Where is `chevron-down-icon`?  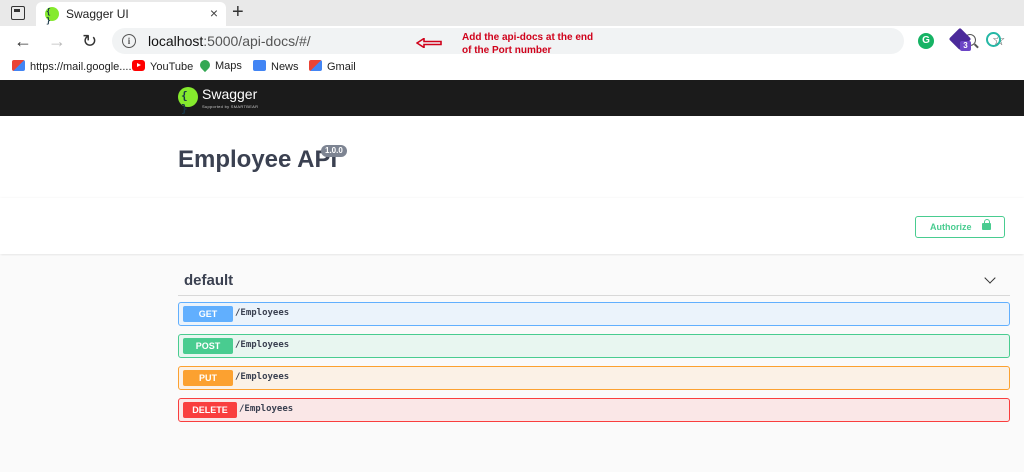 chevron-down-icon is located at coordinates (990, 278).